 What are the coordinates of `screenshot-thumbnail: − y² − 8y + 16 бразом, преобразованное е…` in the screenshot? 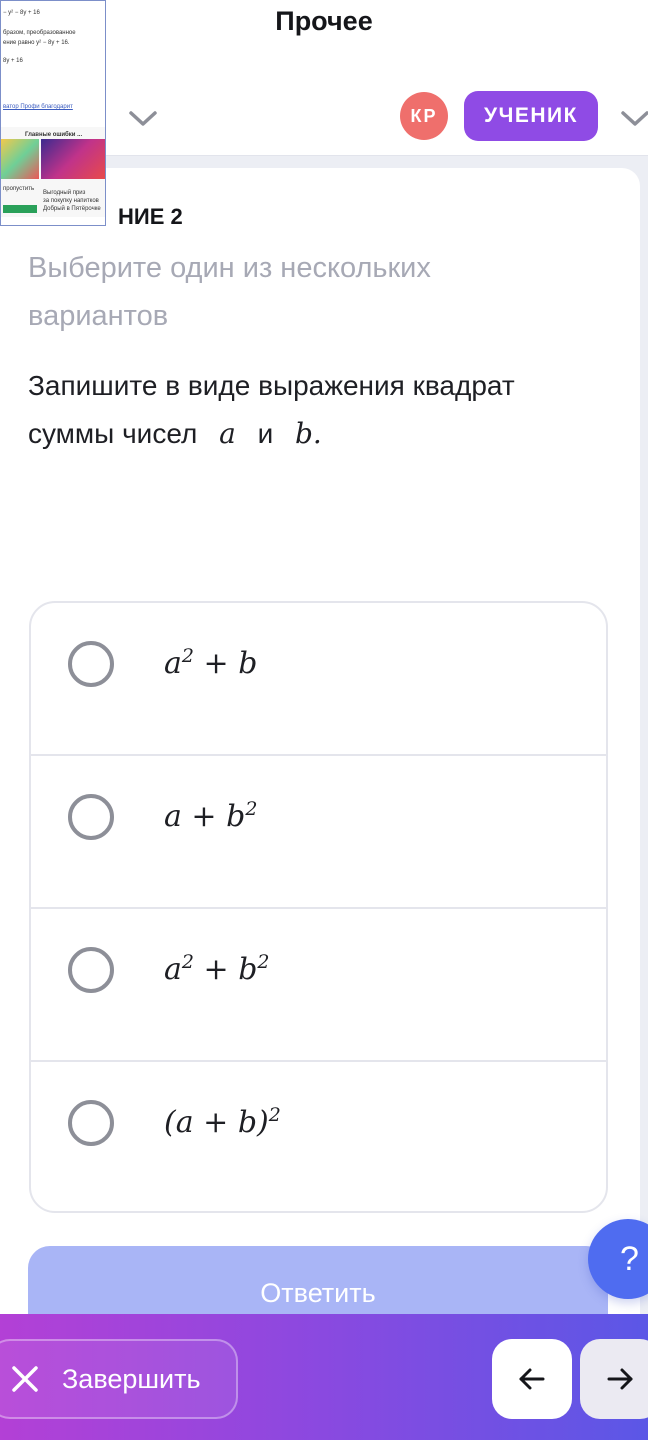 It's located at (53, 113).